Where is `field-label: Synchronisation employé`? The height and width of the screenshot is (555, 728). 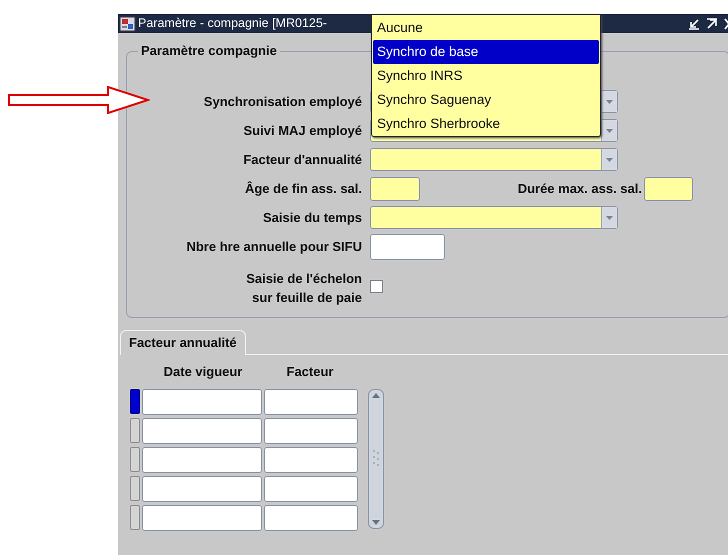 field-label: Synchronisation employé is located at coordinates (282, 102).